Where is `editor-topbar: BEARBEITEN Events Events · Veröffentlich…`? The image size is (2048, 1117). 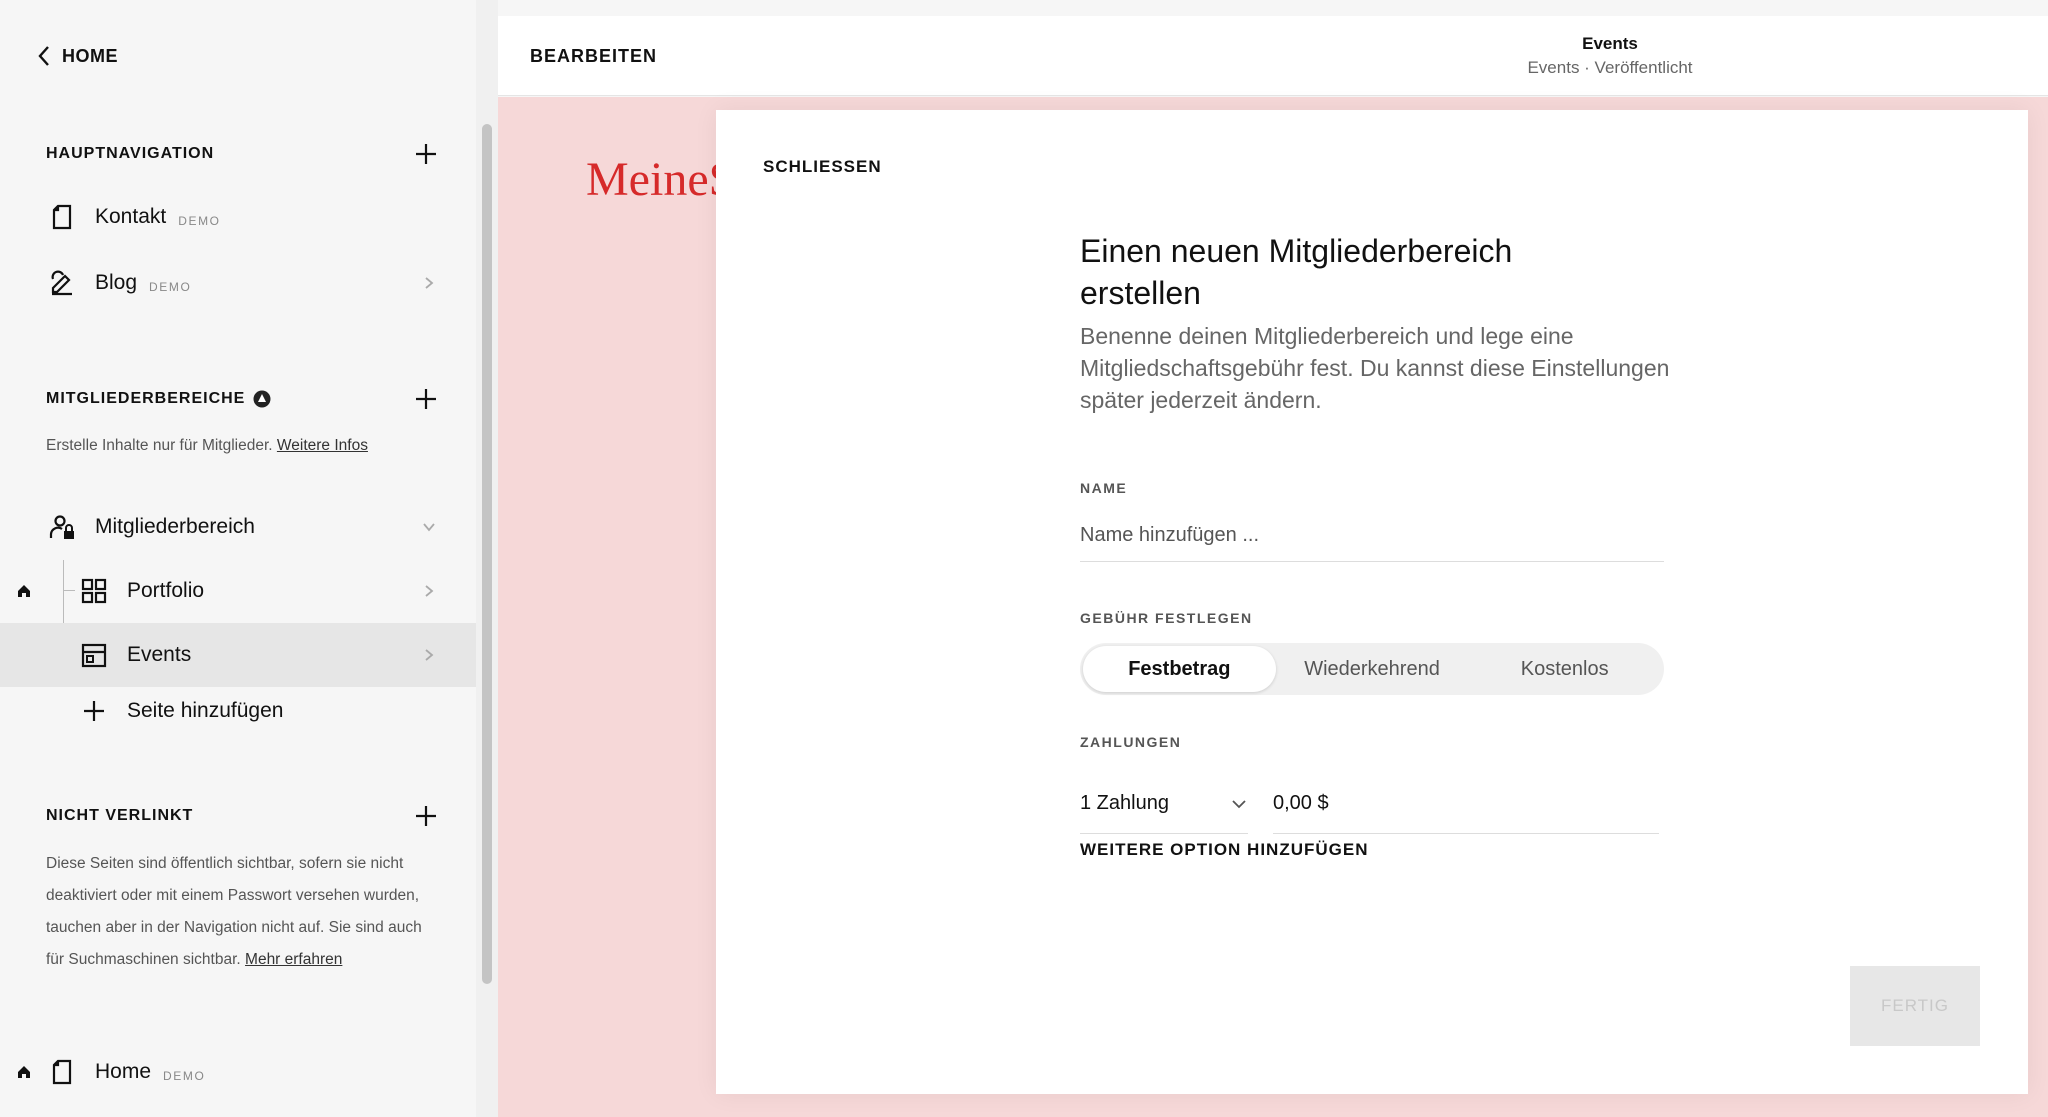
editor-topbar: BEARBEITEN Events Events · Veröffentlich… is located at coordinates (1273, 56).